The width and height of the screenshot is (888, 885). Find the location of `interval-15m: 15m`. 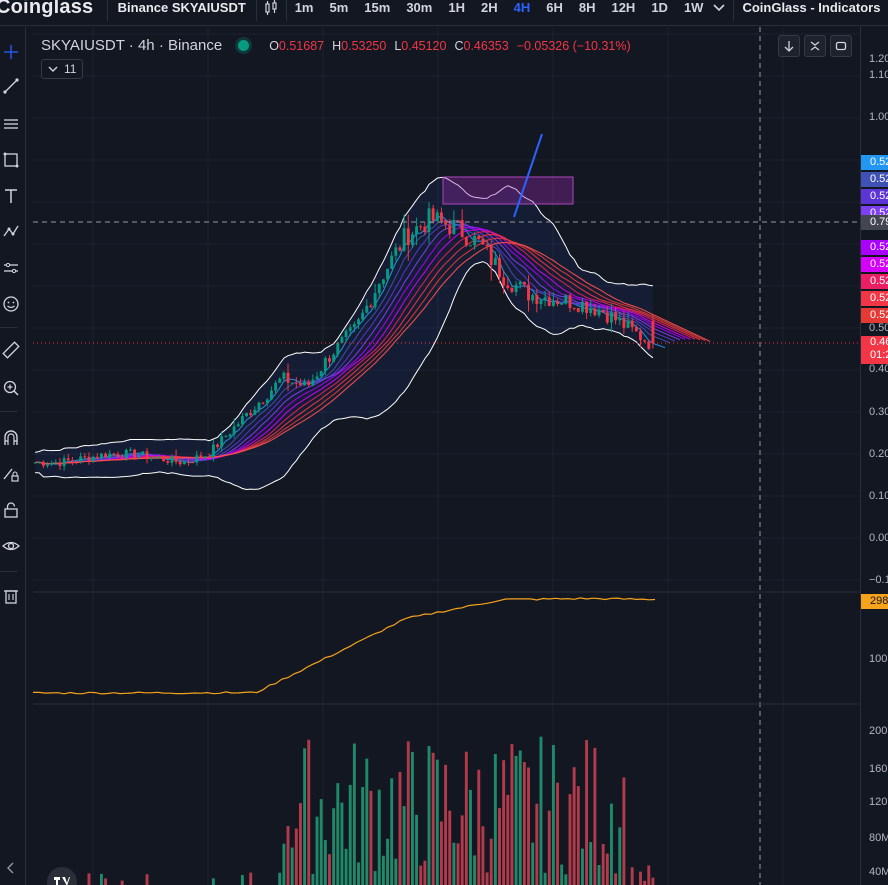

interval-15m: 15m is located at coordinates (377, 7).